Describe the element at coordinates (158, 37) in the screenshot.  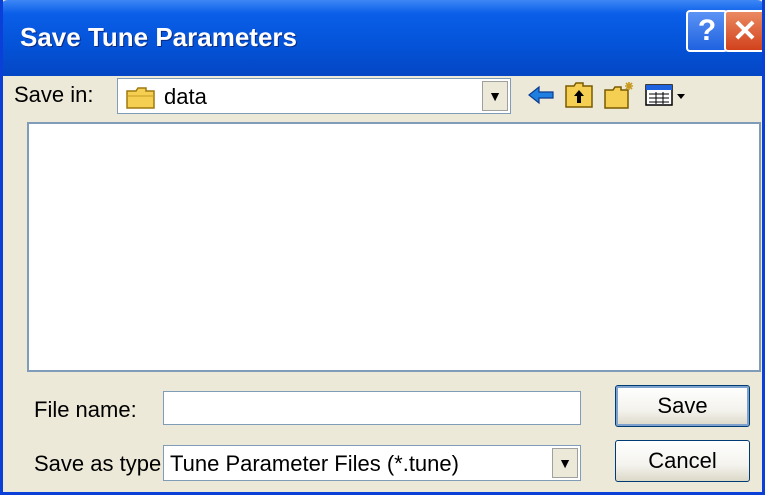
I see `dialog-title: Save Tune Parameters` at that location.